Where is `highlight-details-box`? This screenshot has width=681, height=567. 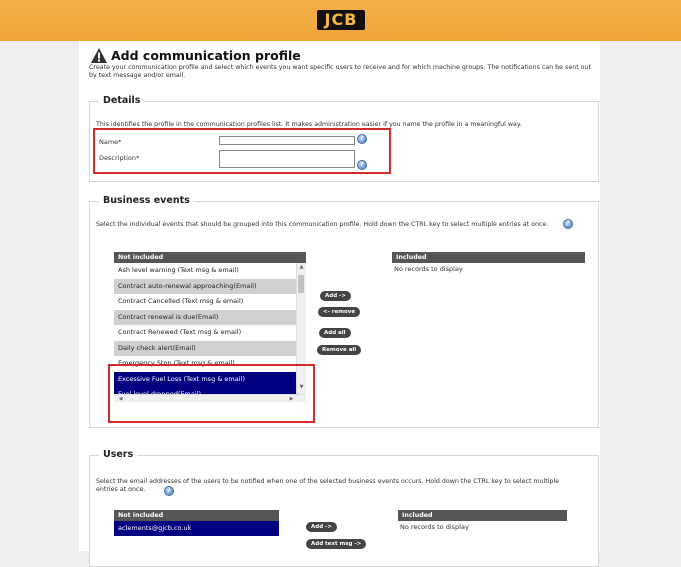
highlight-details-box is located at coordinates (242, 151).